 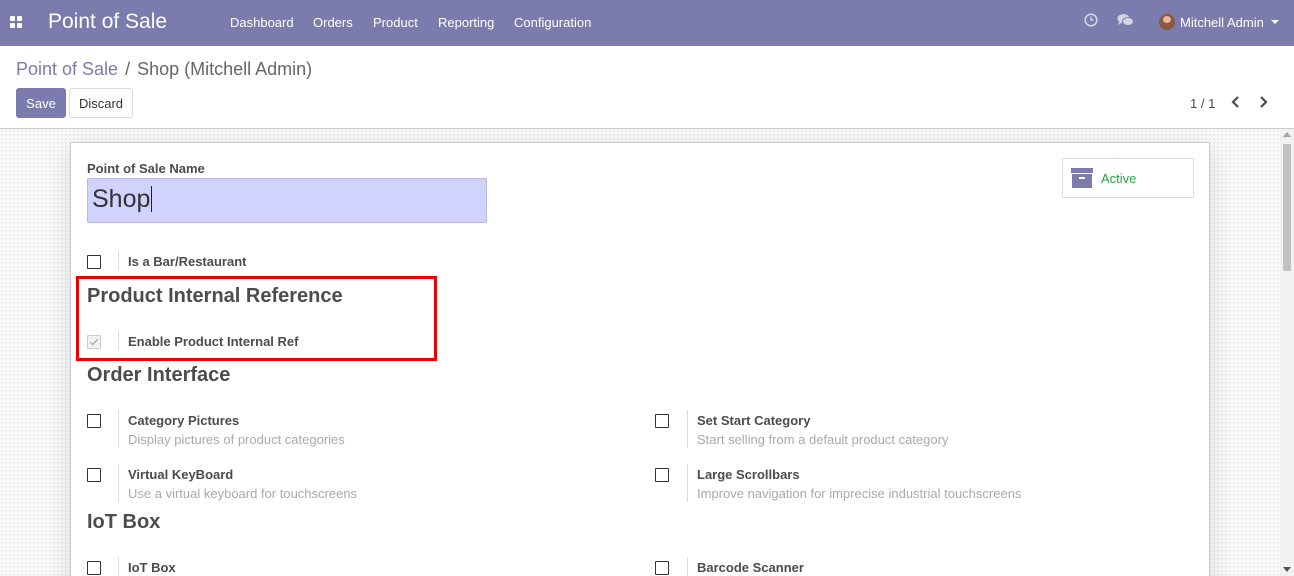 I want to click on pager-previous-icon, so click(x=1236, y=102).